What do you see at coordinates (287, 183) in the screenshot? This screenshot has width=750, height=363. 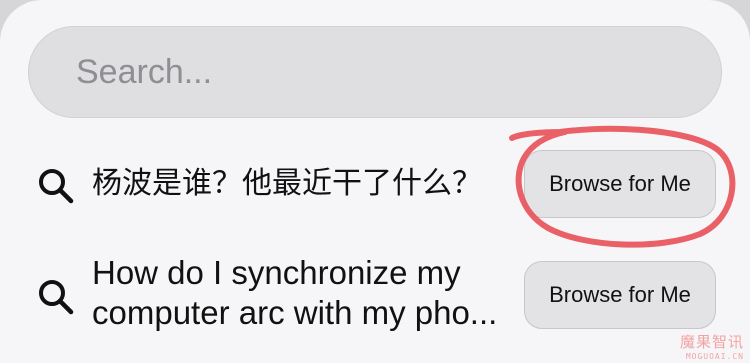 I see `suggestion-text: 杨波是谁？他最近干了什么？` at bounding box center [287, 183].